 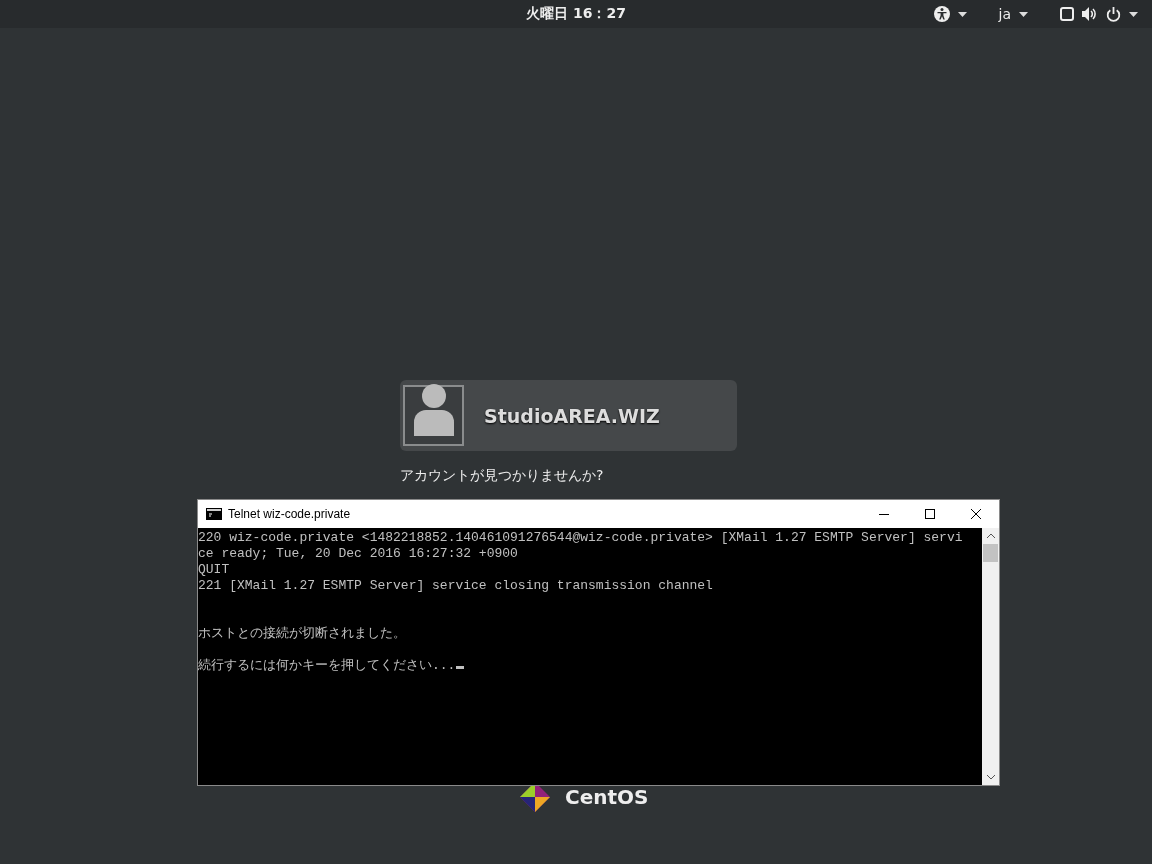 I want to click on terminal-line: QUIT, so click(x=214, y=569).